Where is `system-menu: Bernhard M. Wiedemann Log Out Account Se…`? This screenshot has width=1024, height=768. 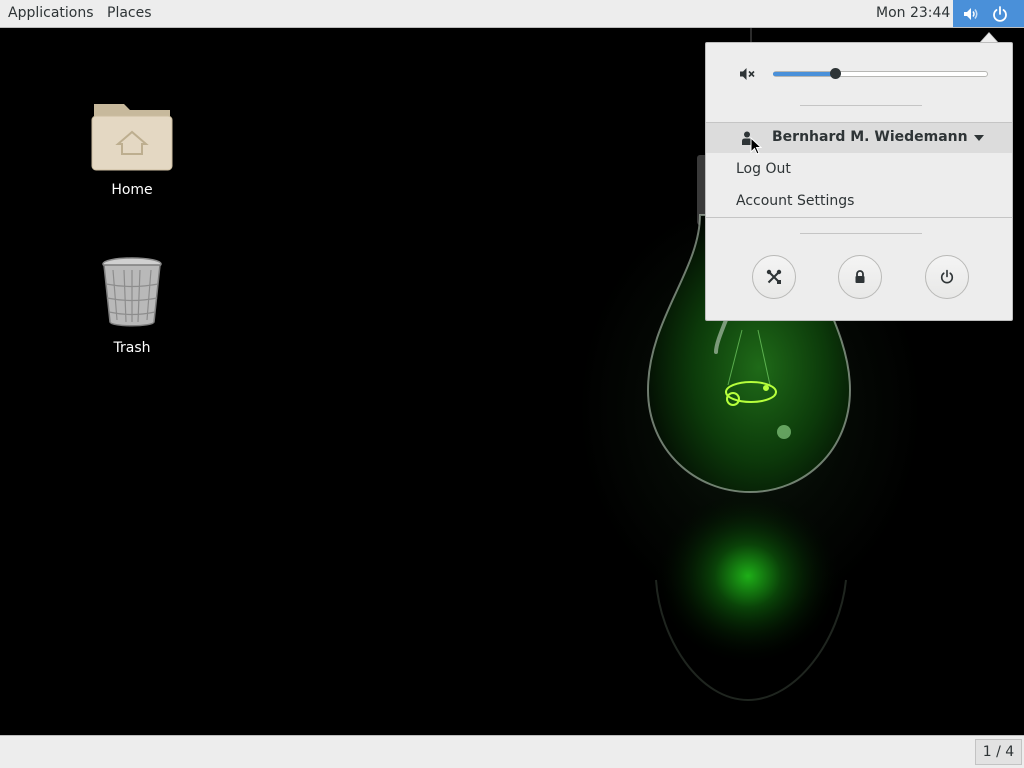
system-menu: Bernhard M. Wiedemann Log Out Account Se… is located at coordinates (859, 181).